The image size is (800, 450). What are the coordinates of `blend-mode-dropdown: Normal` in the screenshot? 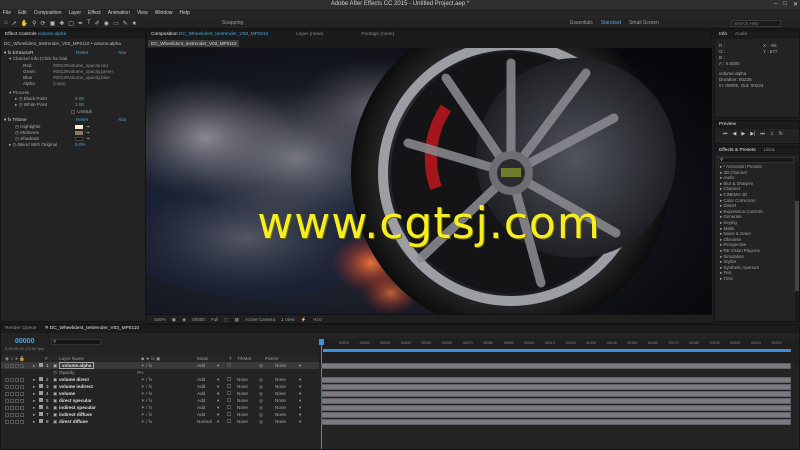 It's located at (204, 421).